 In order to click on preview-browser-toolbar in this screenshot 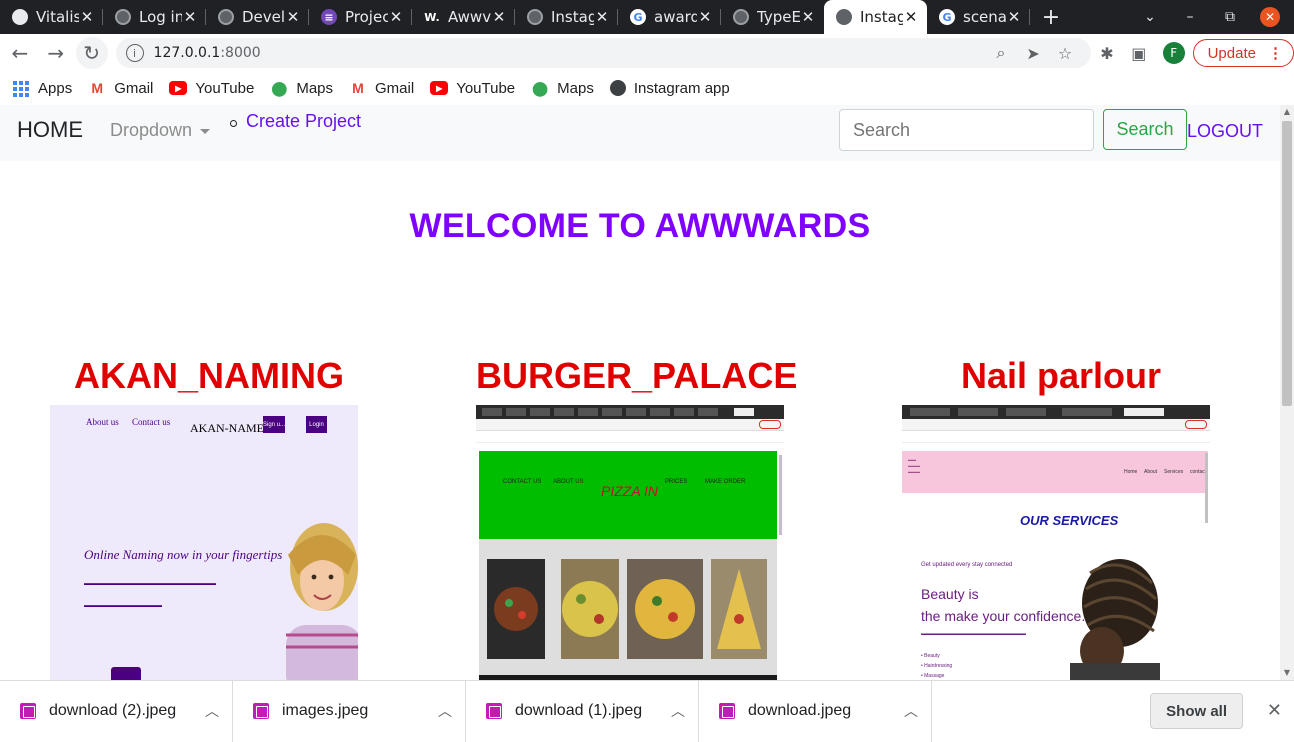, I will do `click(1056, 425)`.